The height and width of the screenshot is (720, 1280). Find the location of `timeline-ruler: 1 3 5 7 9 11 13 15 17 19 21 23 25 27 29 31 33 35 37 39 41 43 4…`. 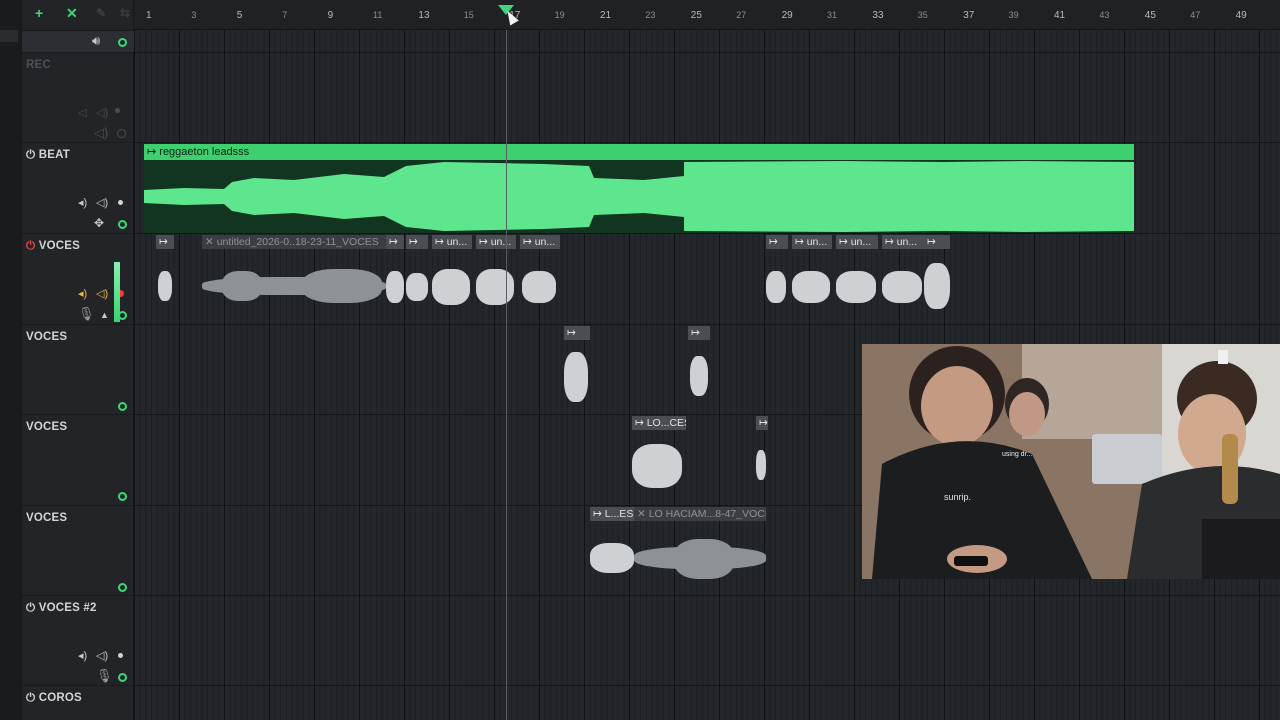

timeline-ruler: 1 3 5 7 9 11 13 15 17 19 21 23 25 27 29 31 33 35 37 39 41 43 4… is located at coordinates (707, 15).